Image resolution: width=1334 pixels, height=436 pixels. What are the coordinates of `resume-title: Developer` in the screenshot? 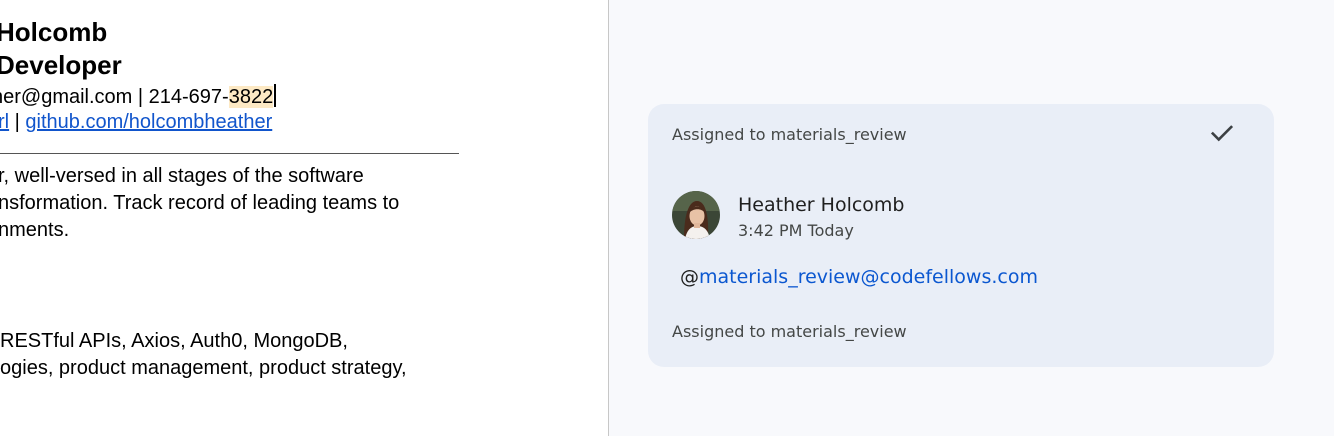 It's located at (61, 65).